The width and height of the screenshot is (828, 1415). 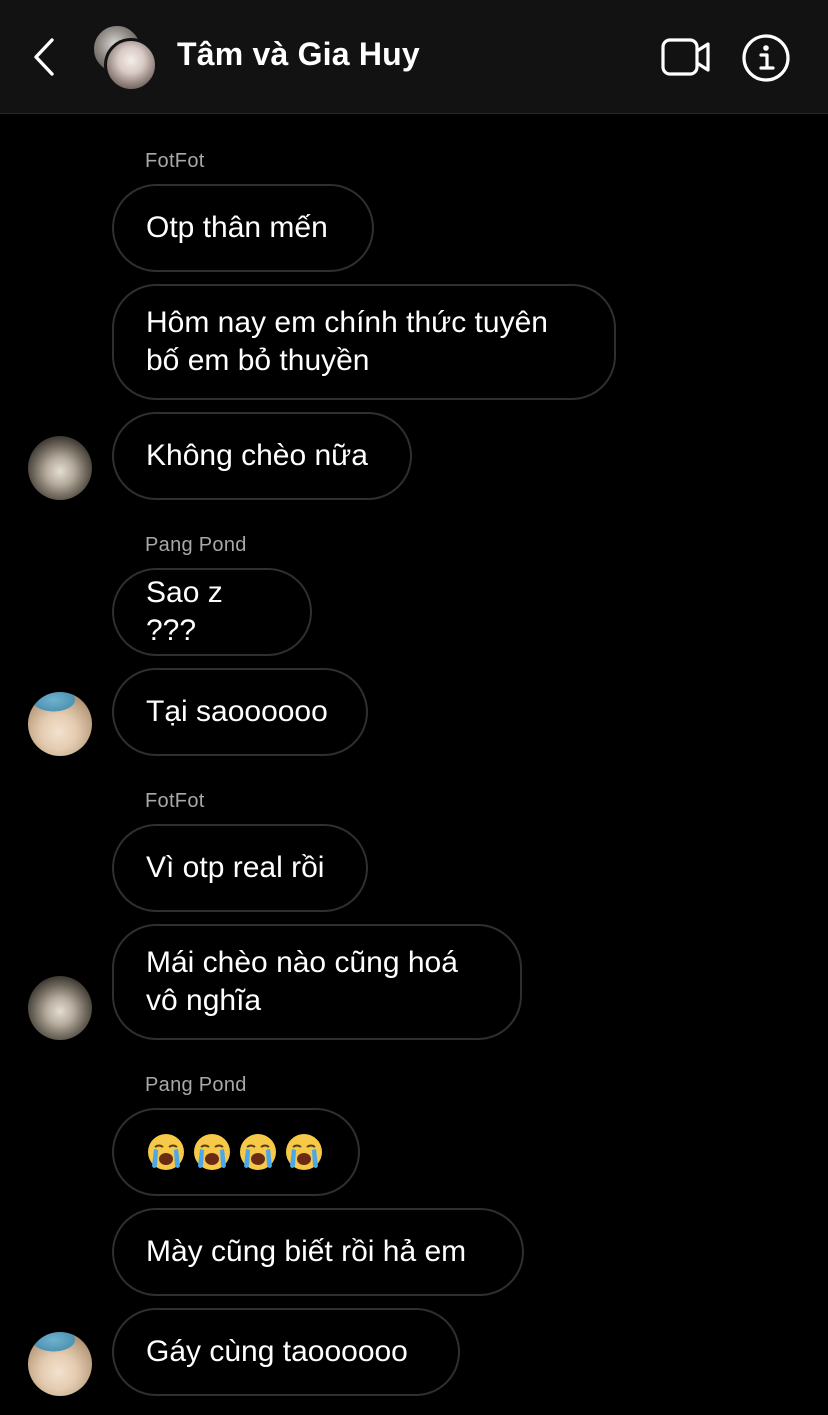 I want to click on message-bubble: Mày cũng biết rồi hả em, so click(x=318, y=1252).